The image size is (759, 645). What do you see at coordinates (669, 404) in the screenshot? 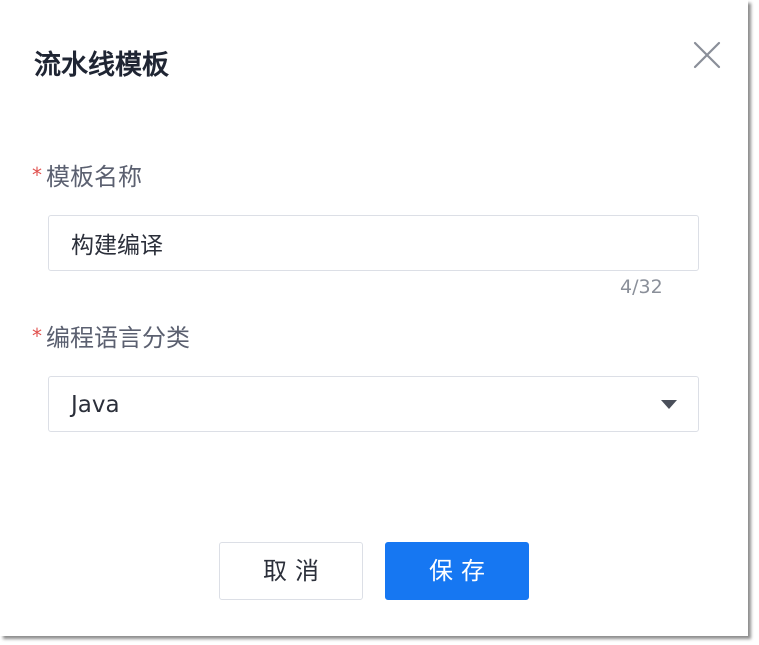
I see `caret-down-icon` at bounding box center [669, 404].